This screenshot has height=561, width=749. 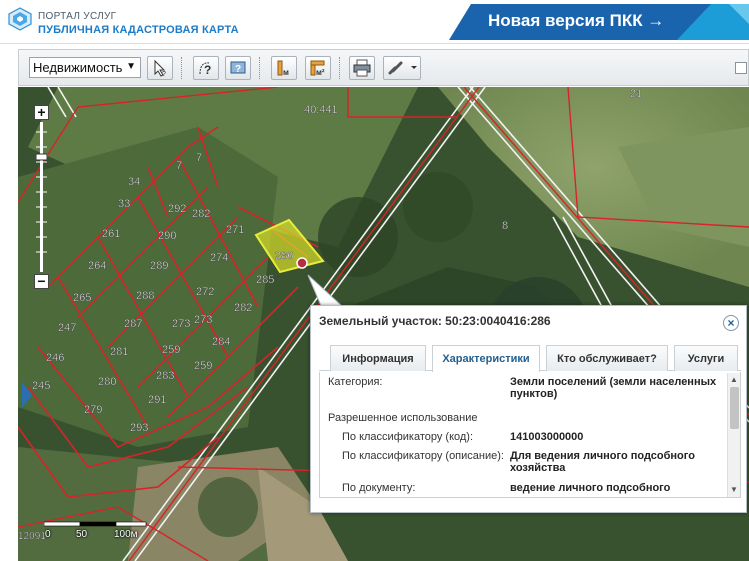 What do you see at coordinates (77, 16) in the screenshot?
I see `portal-label: ПОРТАЛ УСЛУГ` at bounding box center [77, 16].